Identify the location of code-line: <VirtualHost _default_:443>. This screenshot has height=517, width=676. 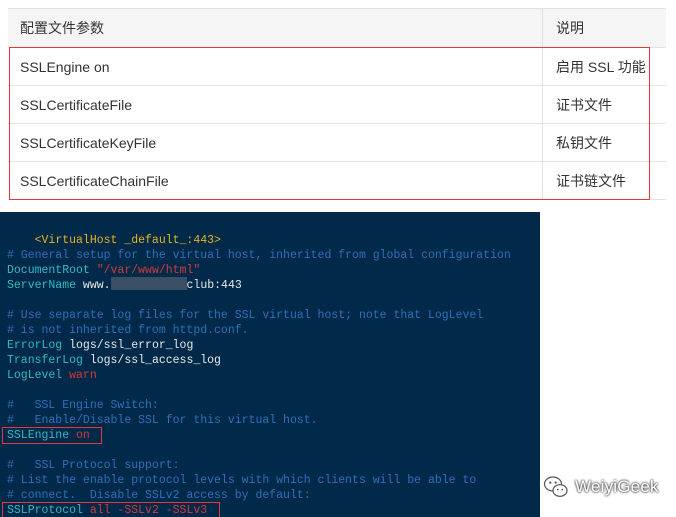
(114, 232).